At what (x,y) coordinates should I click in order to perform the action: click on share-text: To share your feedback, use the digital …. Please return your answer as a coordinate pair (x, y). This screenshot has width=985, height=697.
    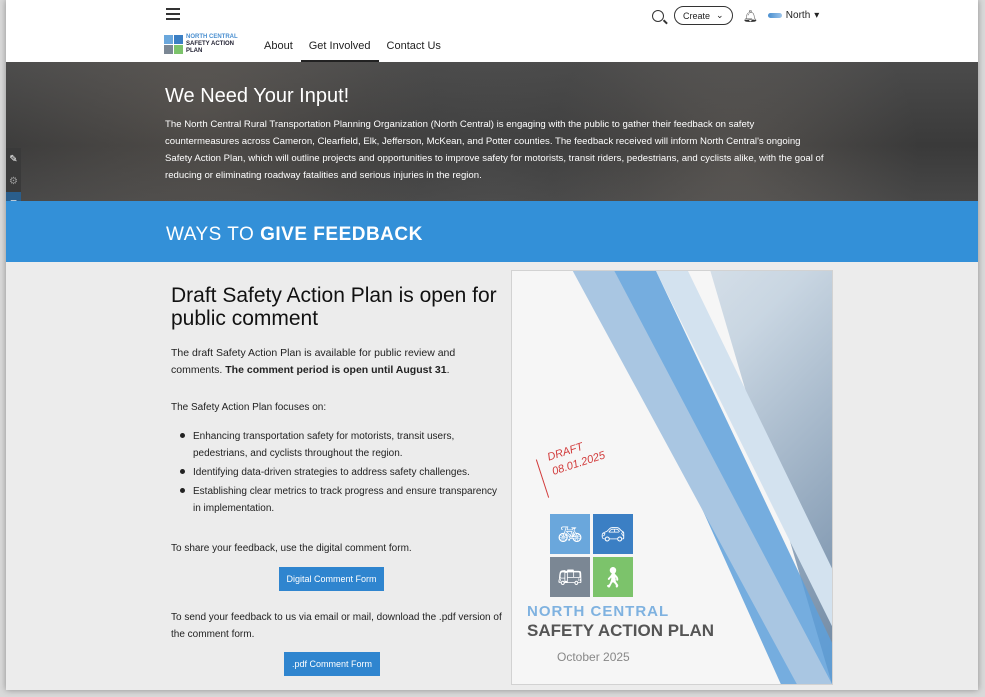
    Looking at the image, I should click on (291, 548).